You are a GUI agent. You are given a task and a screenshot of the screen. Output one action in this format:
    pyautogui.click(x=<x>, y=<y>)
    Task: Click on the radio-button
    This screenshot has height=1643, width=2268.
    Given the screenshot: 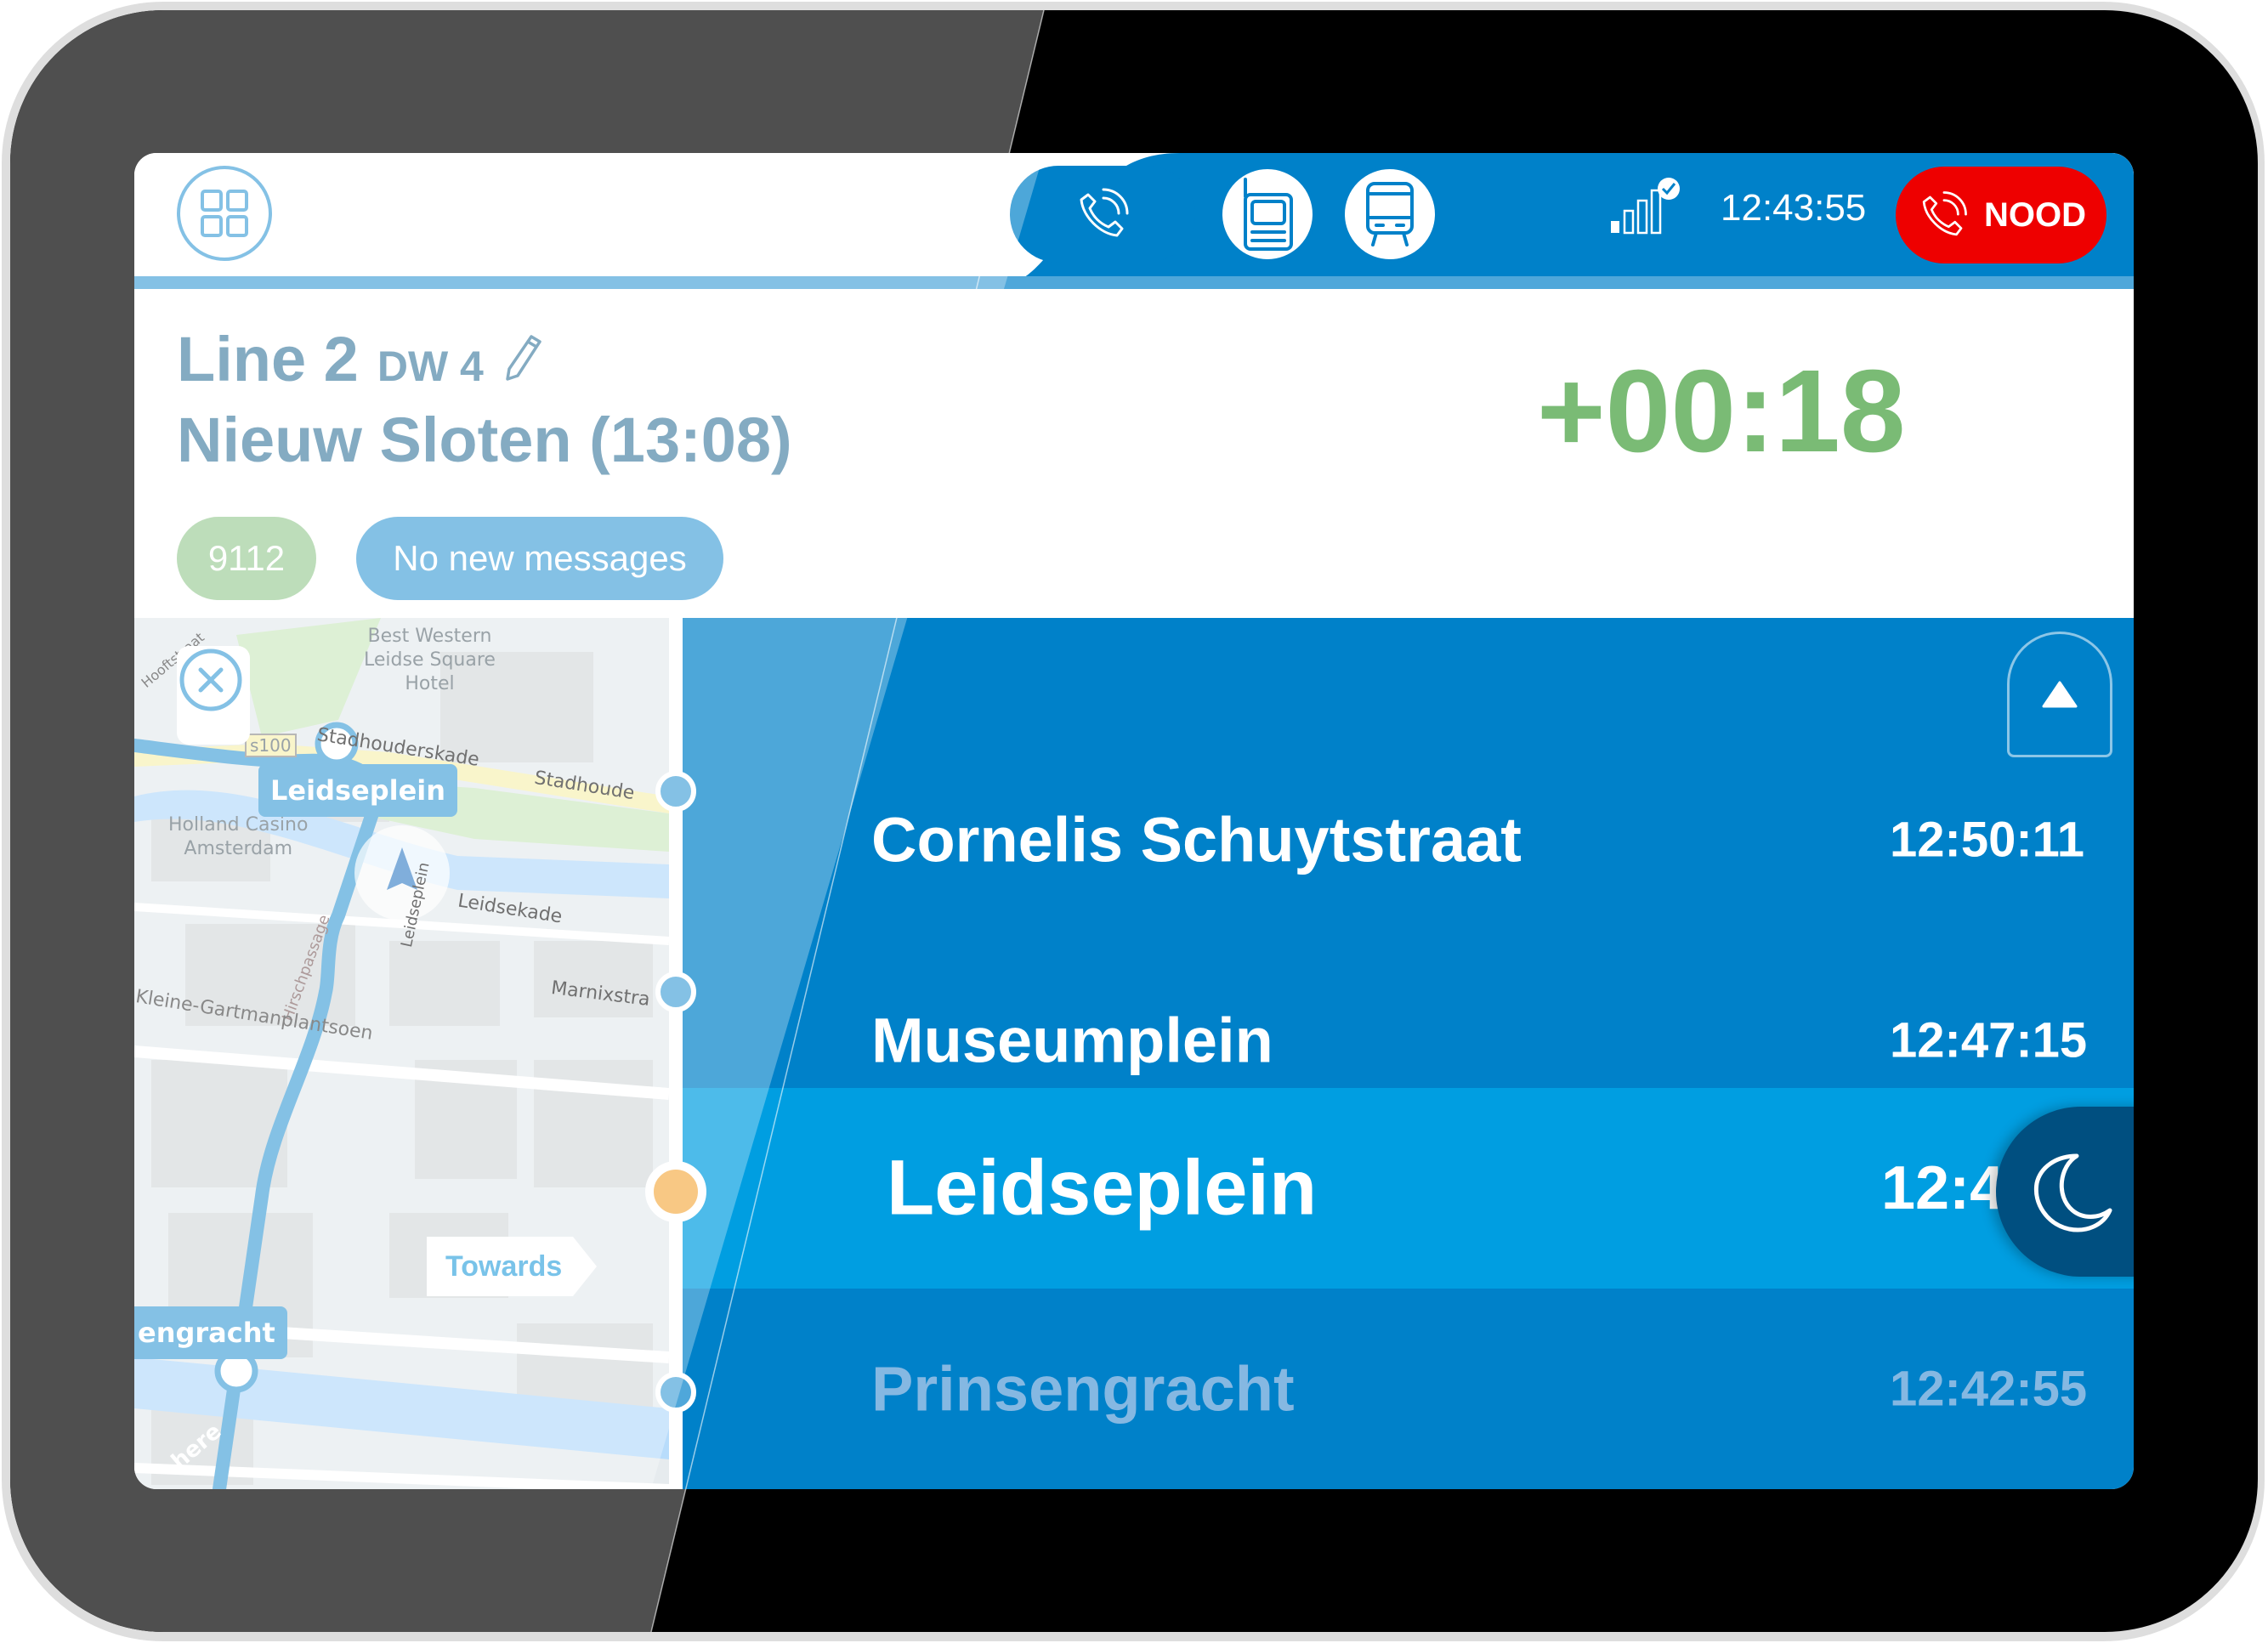 What is the action you would take?
    pyautogui.click(x=1267, y=214)
    